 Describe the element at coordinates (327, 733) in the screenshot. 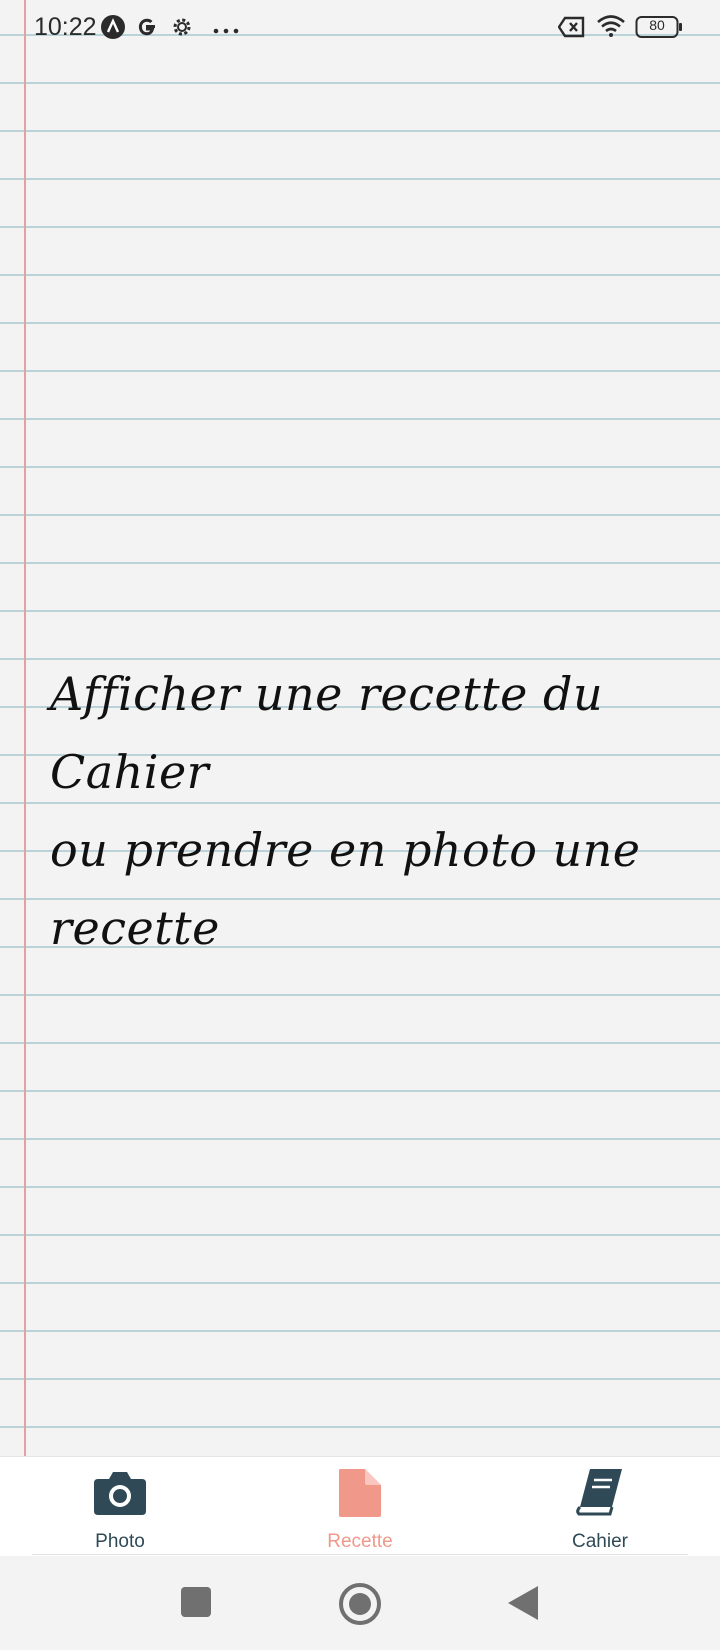

I see `message-line-1: Afficher une recette du Cahier` at that location.